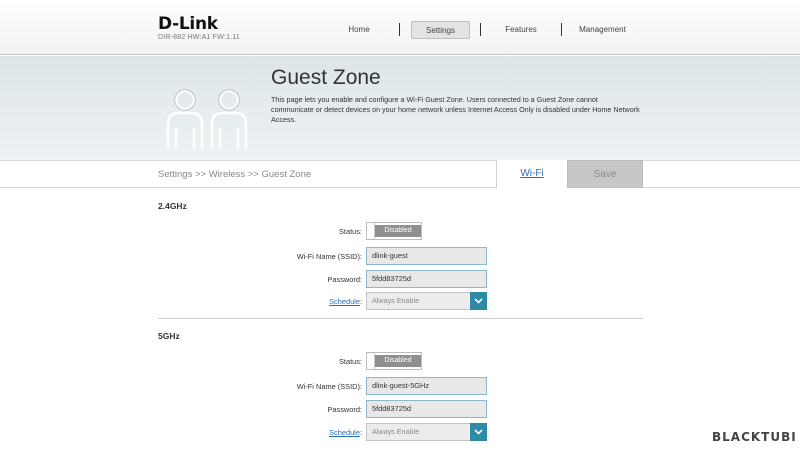 The image size is (800, 450). What do you see at coordinates (440, 30) in the screenshot?
I see `nav-settings: Settings` at bounding box center [440, 30].